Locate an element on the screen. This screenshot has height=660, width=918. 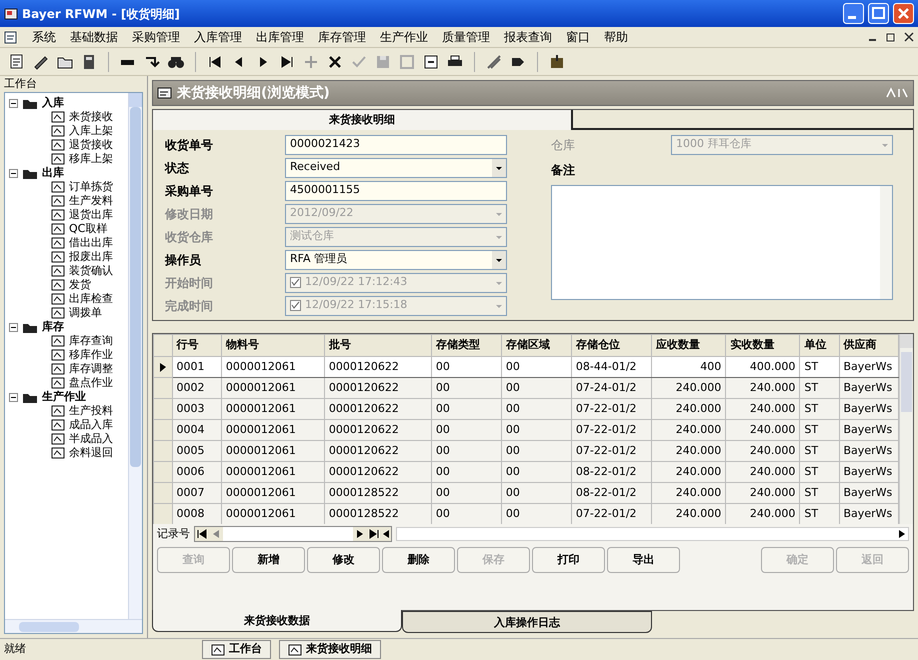
tab: 来货接收数据 is located at coordinates (277, 621).